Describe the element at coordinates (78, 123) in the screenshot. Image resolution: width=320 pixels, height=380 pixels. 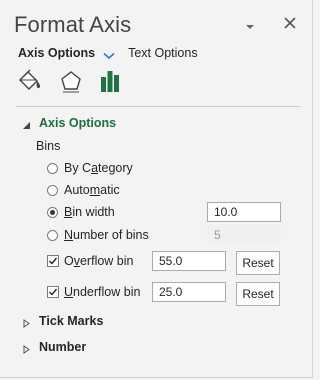
I see `section-axis-options-label: Axis Options` at that location.